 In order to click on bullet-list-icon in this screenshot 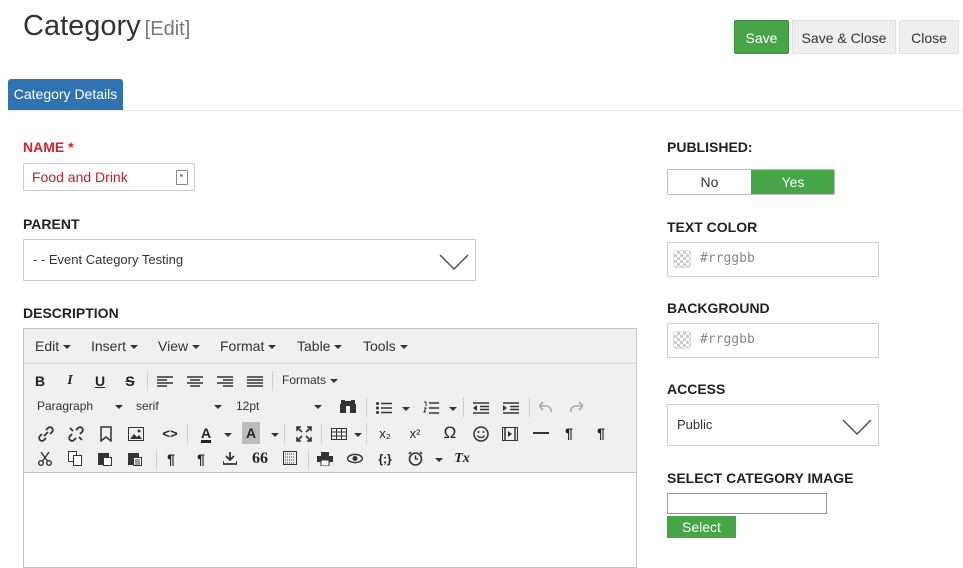, I will do `click(384, 408)`.